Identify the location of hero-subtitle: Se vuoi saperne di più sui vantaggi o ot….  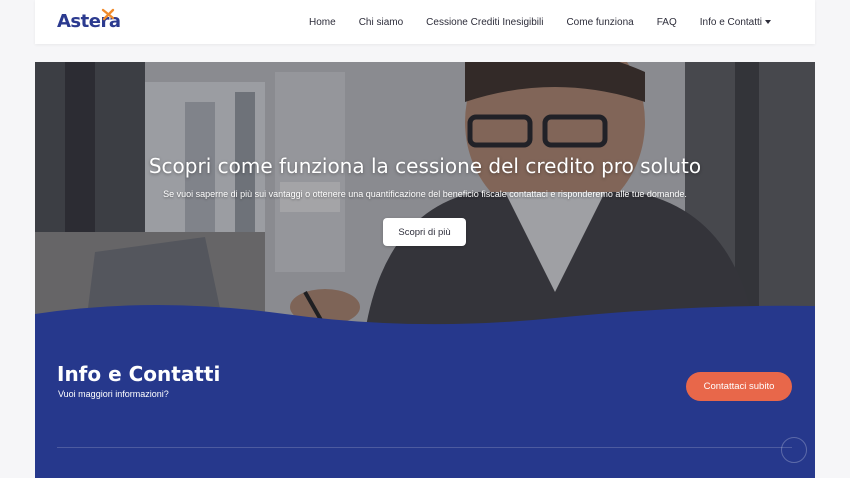
(425, 194).